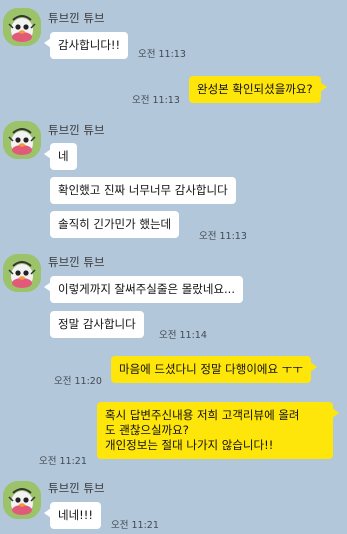 This screenshot has height=534, width=347. I want to click on message-bubble: 정말 감사합니다, so click(97, 324).